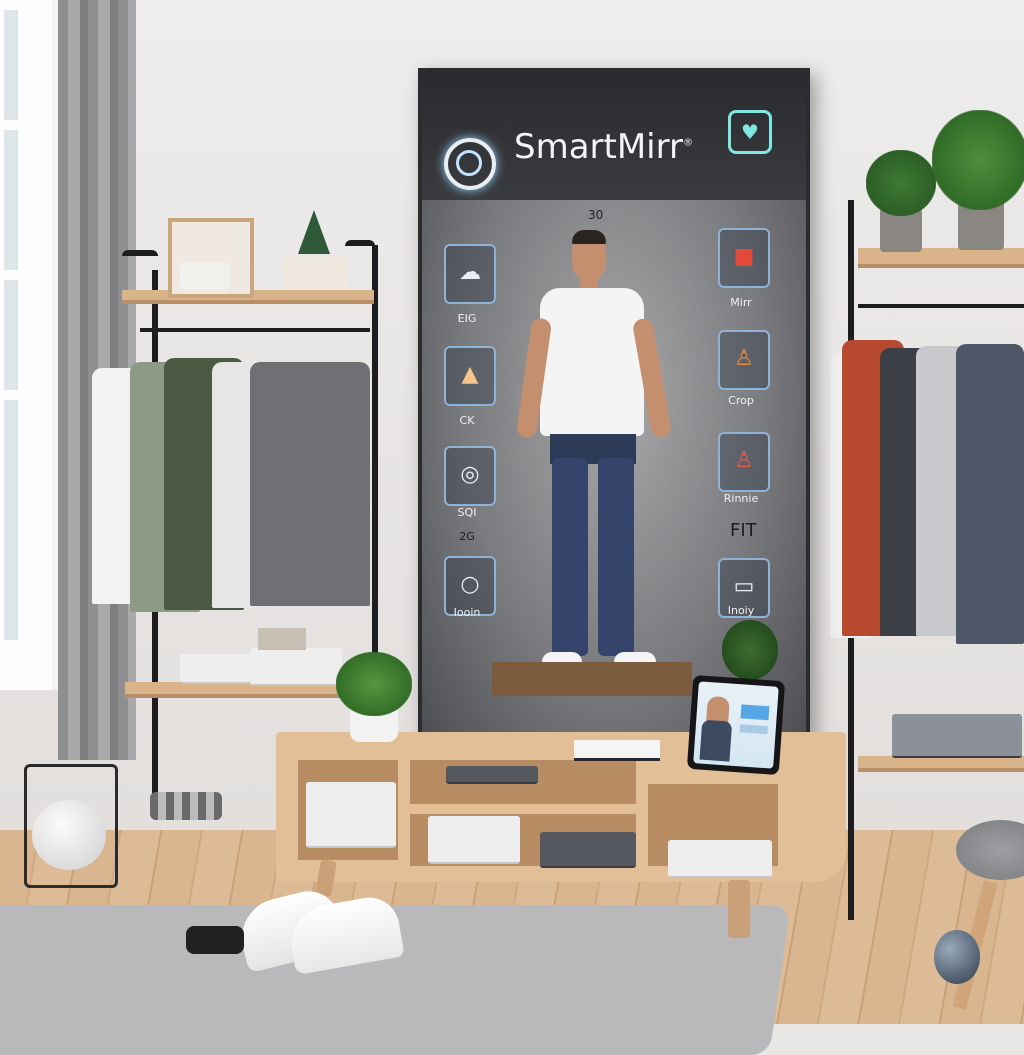 The width and height of the screenshot is (1024, 1055). What do you see at coordinates (589, 237) in the screenshot?
I see `person-hair` at bounding box center [589, 237].